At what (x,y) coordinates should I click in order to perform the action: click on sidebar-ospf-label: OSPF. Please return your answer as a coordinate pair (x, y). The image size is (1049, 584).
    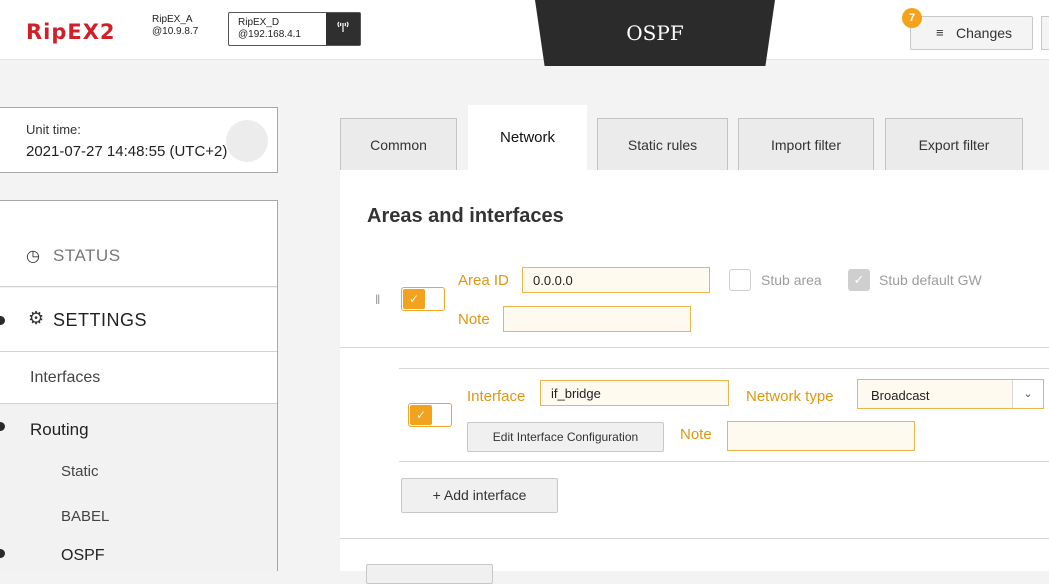
    Looking at the image, I should click on (83, 555).